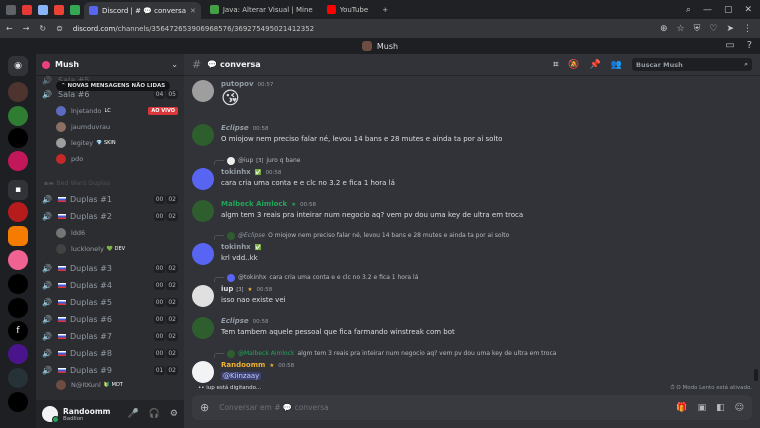 This screenshot has height=428, width=760. What do you see at coordinates (110, 302) in the screenshot?
I see `voice-channel: 🔊 Duplas #5 00 02` at bounding box center [110, 302].